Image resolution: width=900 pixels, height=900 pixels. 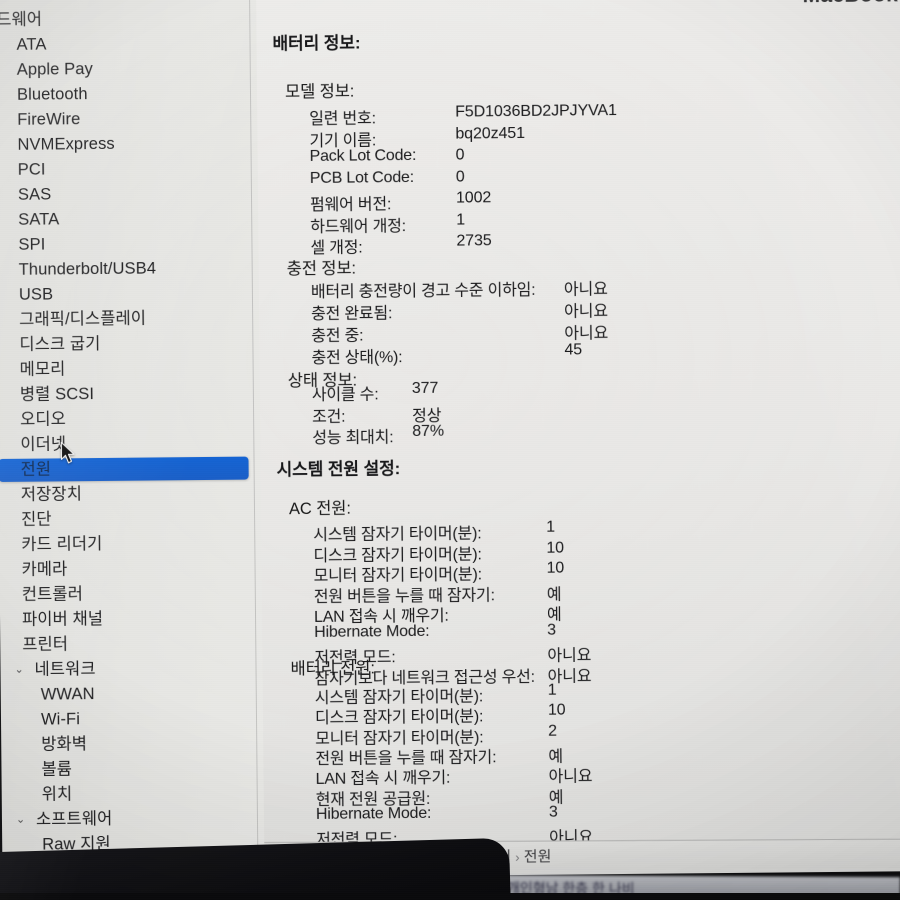 I want to click on sidebar-item-label: NVMExpress, so click(x=66, y=144).